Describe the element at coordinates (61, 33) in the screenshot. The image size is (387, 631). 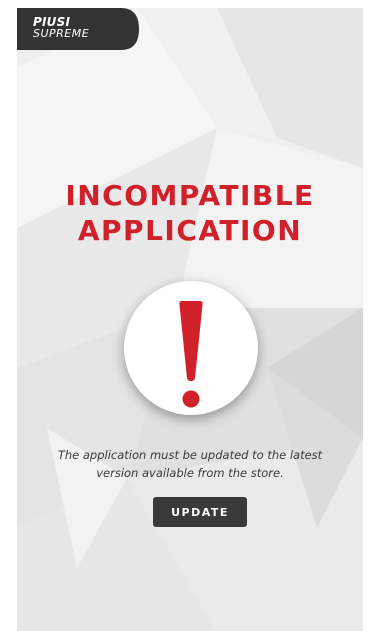
I see `logo-product: SUPREME` at that location.